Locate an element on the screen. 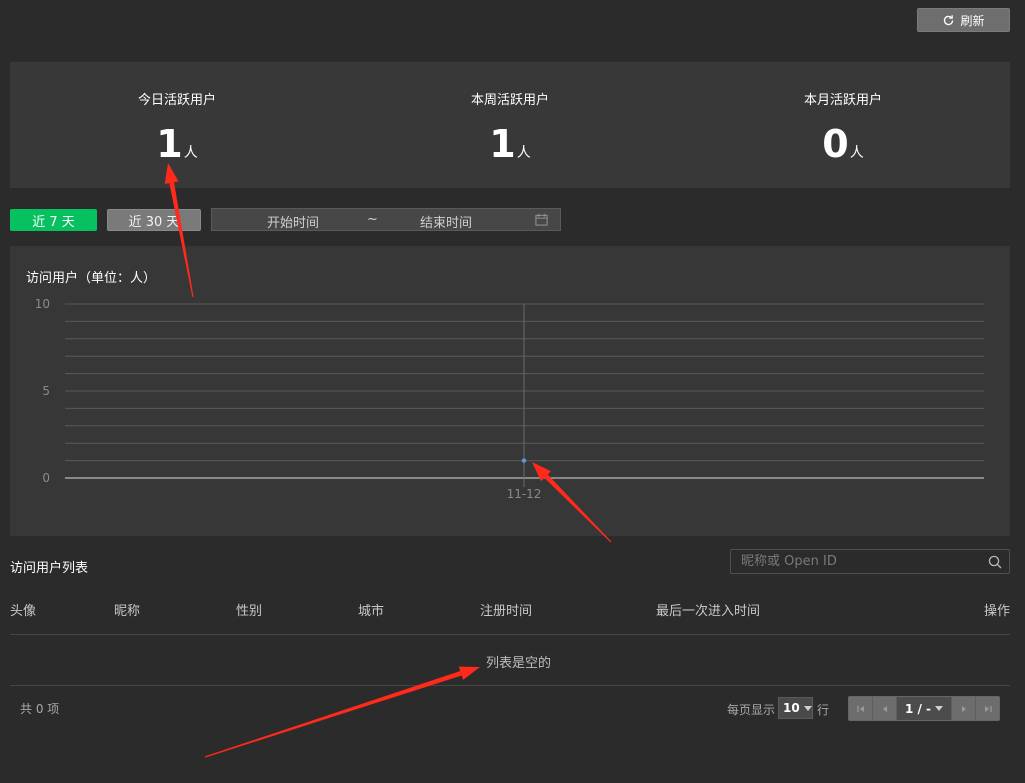  table-footer-divider is located at coordinates (510, 685).